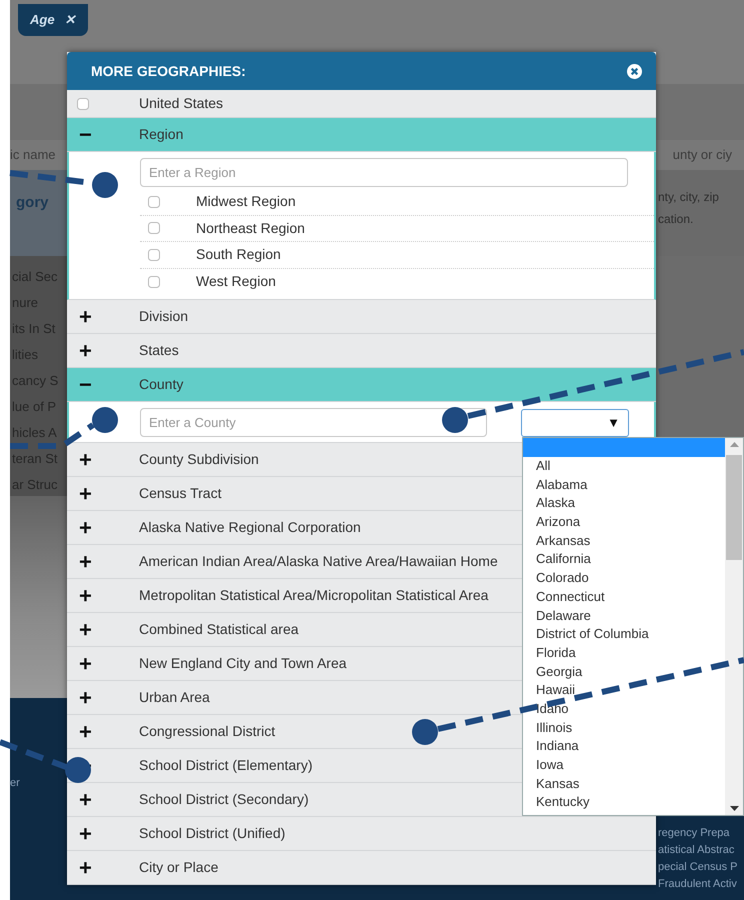  Describe the element at coordinates (689, 197) in the screenshot. I see `help-text: nty, city, zip` at that location.